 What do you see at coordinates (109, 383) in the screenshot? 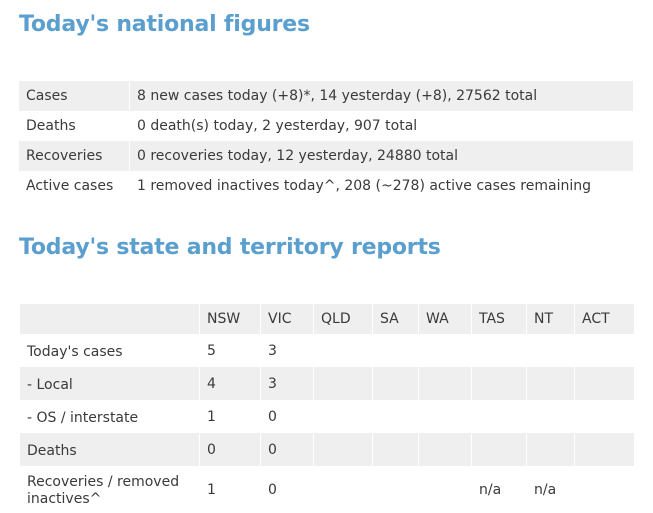
I see `state-row-label: - Local` at bounding box center [109, 383].